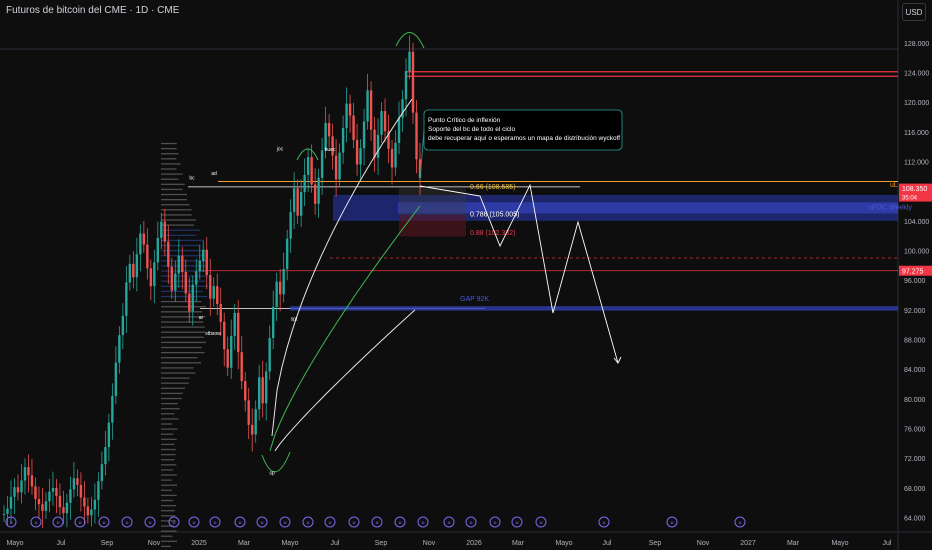 Image resolution: width=932 pixels, height=550 pixels. What do you see at coordinates (154, 543) in the screenshot?
I see `x-tick-label: Nov` at bounding box center [154, 543].